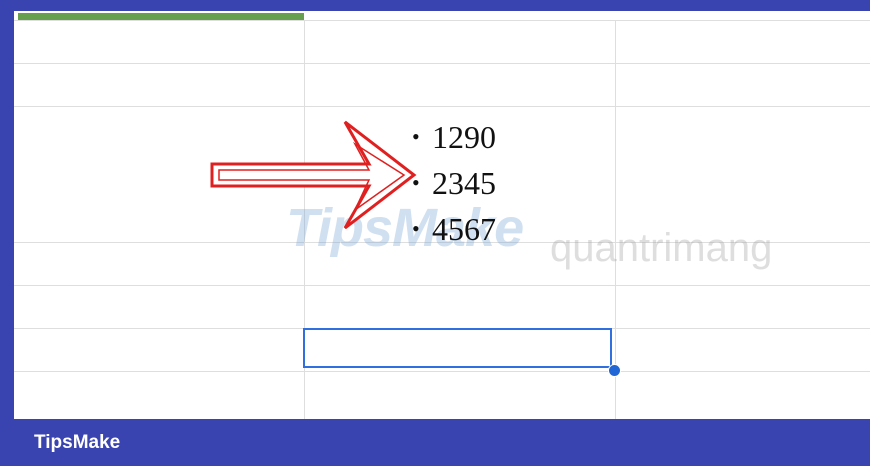 The width and height of the screenshot is (870, 466). I want to click on selected-cell, so click(457, 348).